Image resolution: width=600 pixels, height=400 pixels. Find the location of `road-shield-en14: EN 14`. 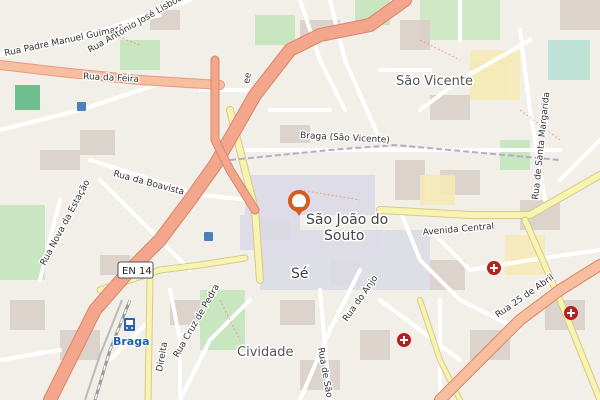

road-shield-en14: EN 14 is located at coordinates (135, 270).